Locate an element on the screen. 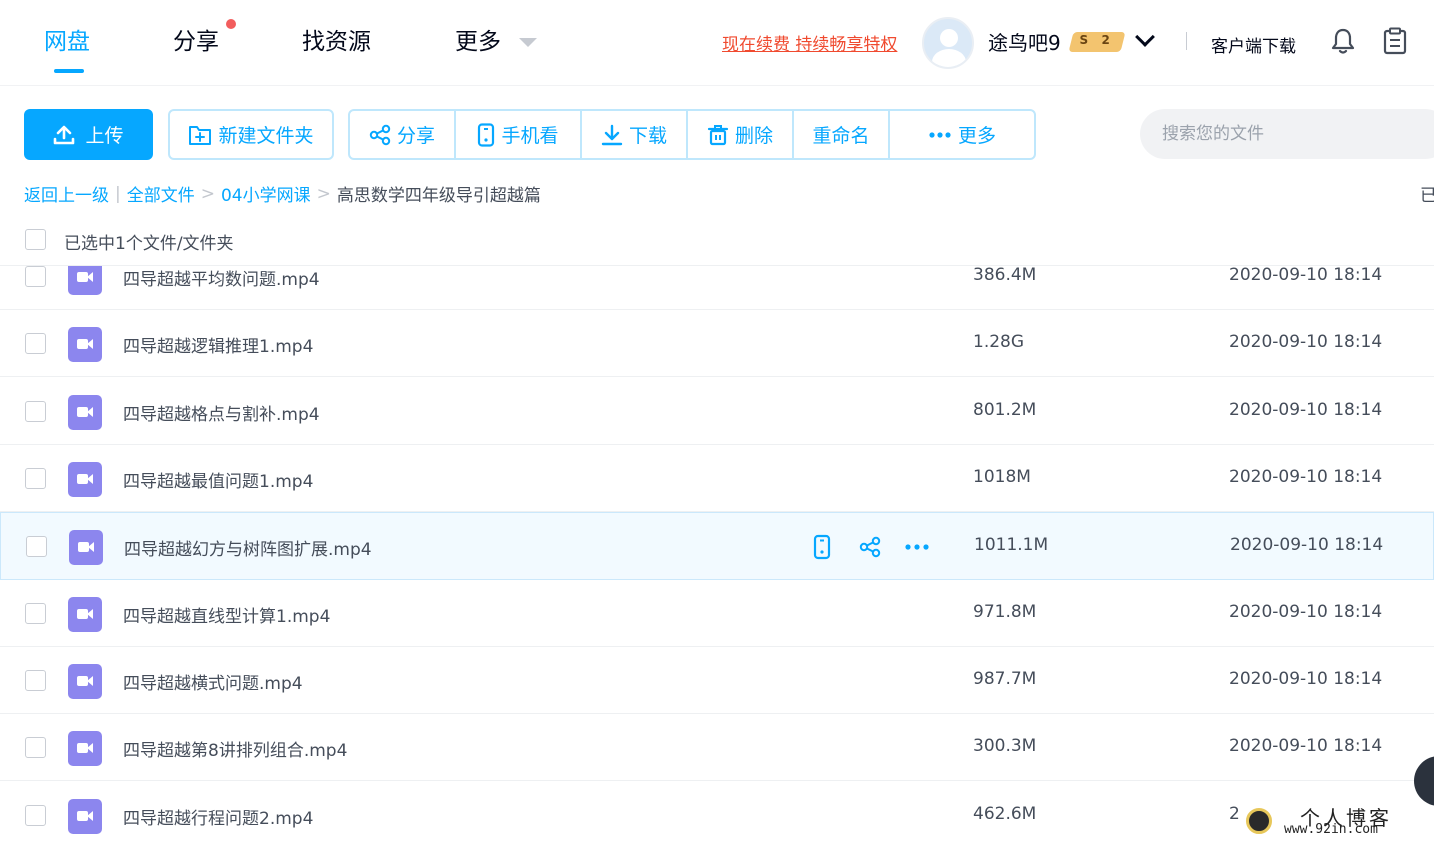 This screenshot has height=844, width=1434. tab-find-resources: 找资源 is located at coordinates (336, 42).